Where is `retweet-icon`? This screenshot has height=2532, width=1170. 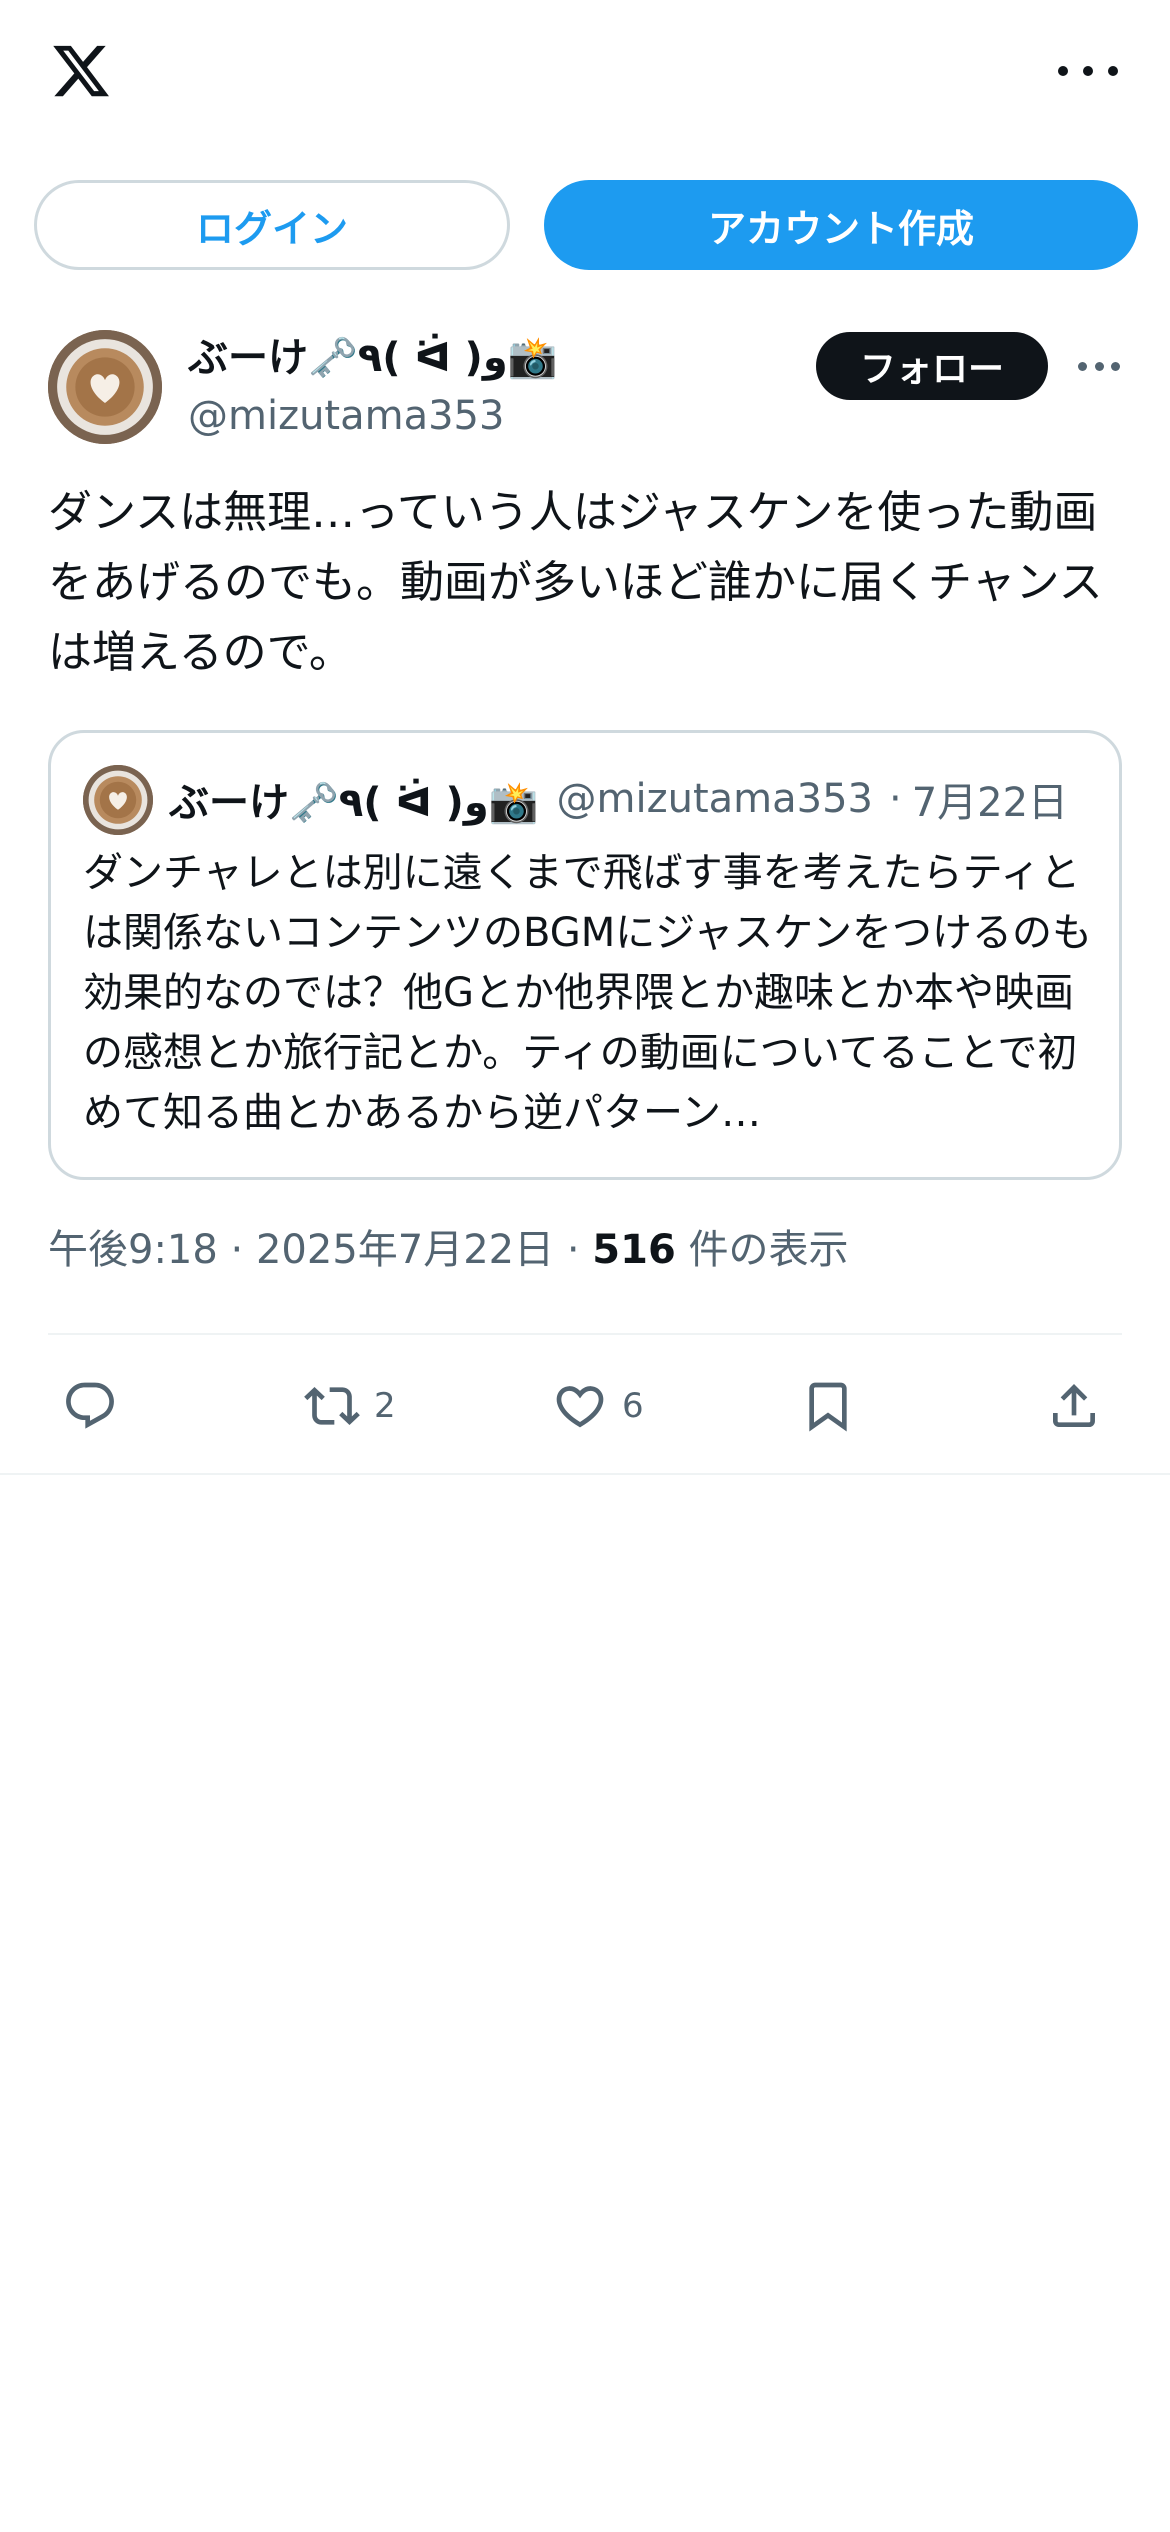 retweet-icon is located at coordinates (332, 1406).